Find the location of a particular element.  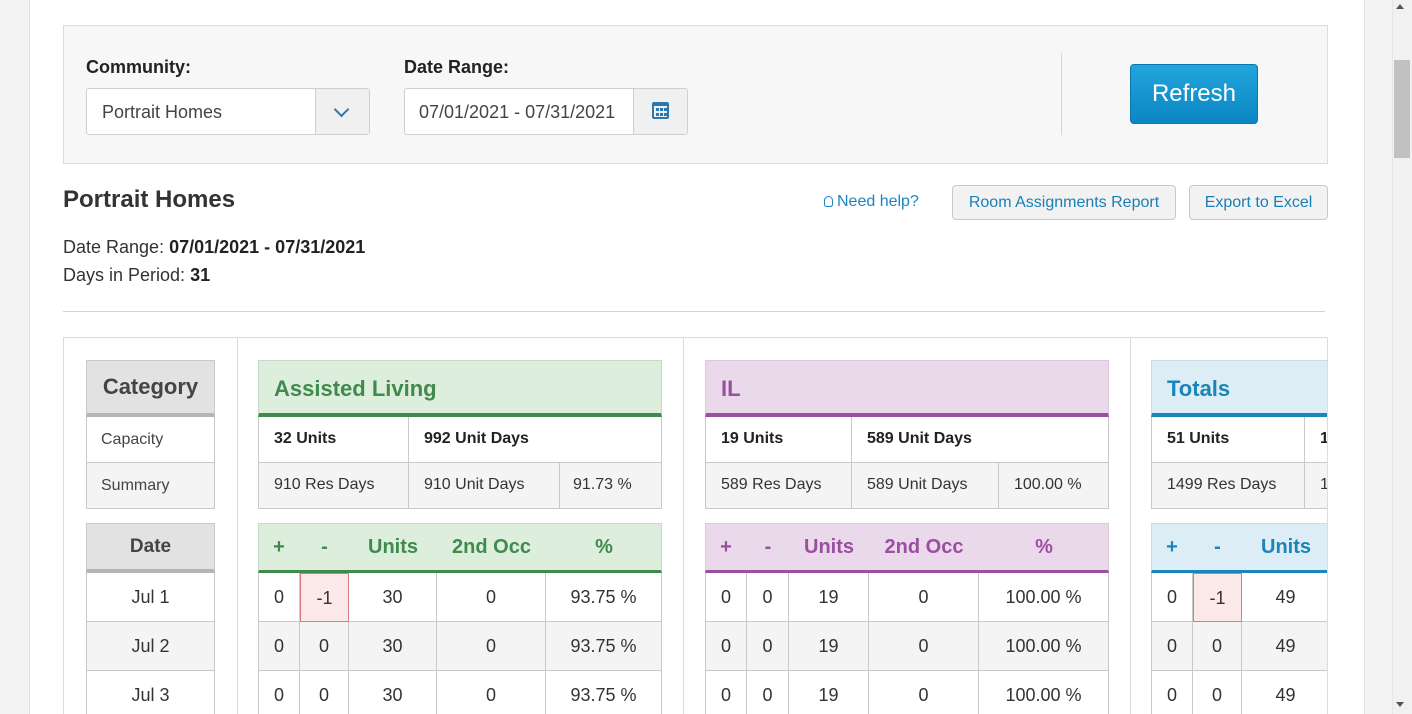

community-dropdown-button is located at coordinates (342, 111).